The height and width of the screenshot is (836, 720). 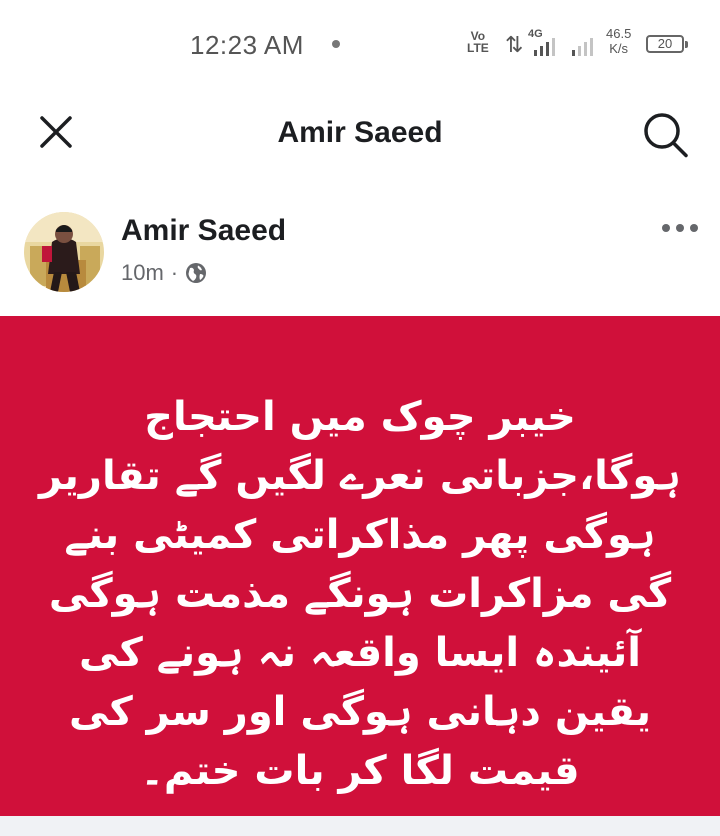 What do you see at coordinates (196, 273) in the screenshot?
I see `globe-icon` at bounding box center [196, 273].